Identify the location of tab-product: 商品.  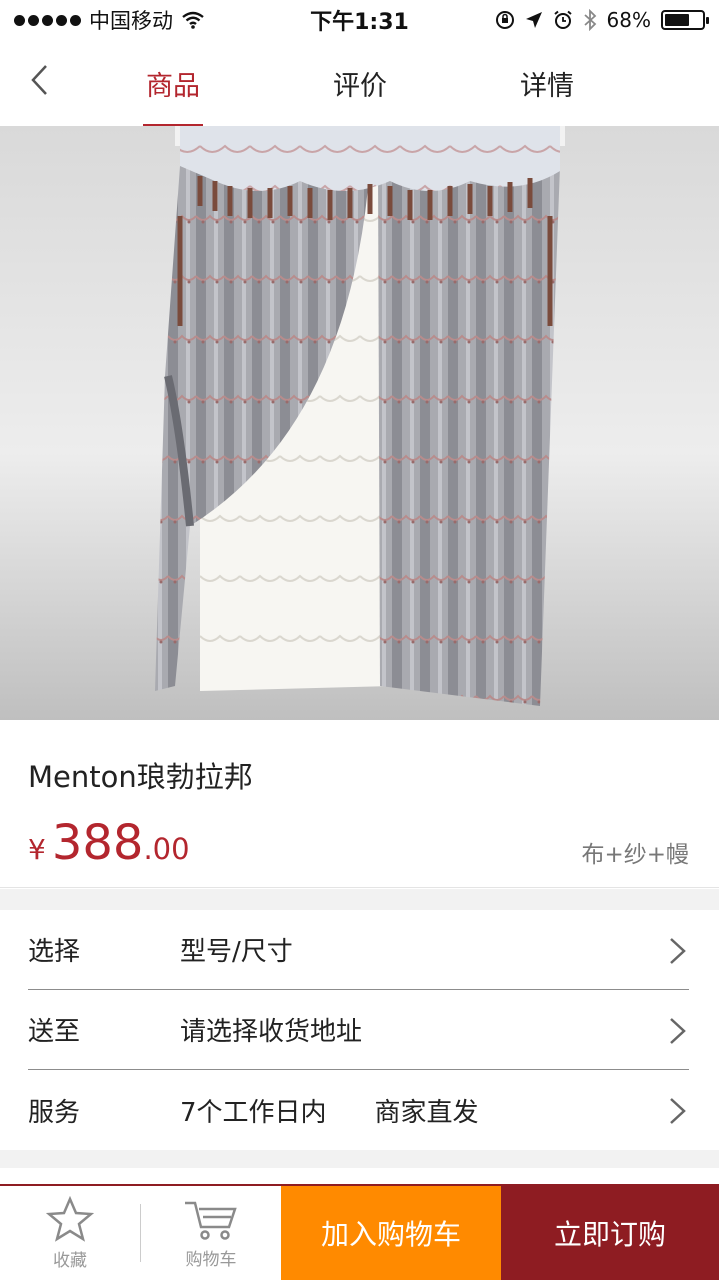
(173, 83).